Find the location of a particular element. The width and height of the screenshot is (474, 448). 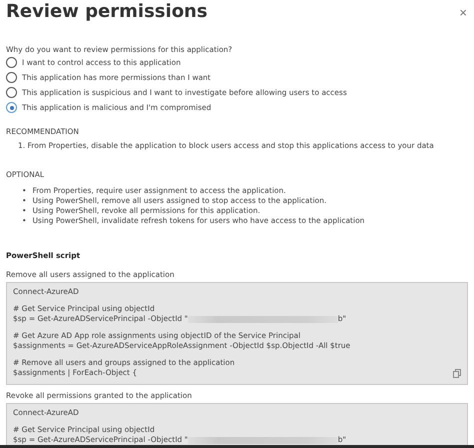

copy-icon is located at coordinates (457, 373).